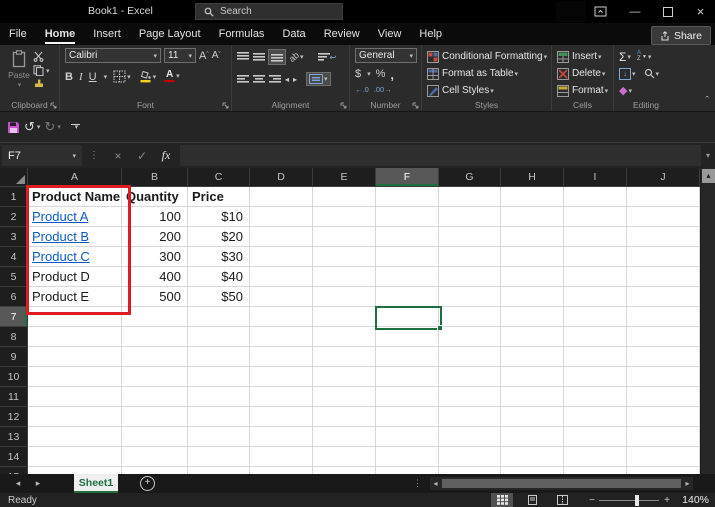 Image resolution: width=715 pixels, height=507 pixels. Describe the element at coordinates (595, 357) in the screenshot. I see `cell-I9` at that location.